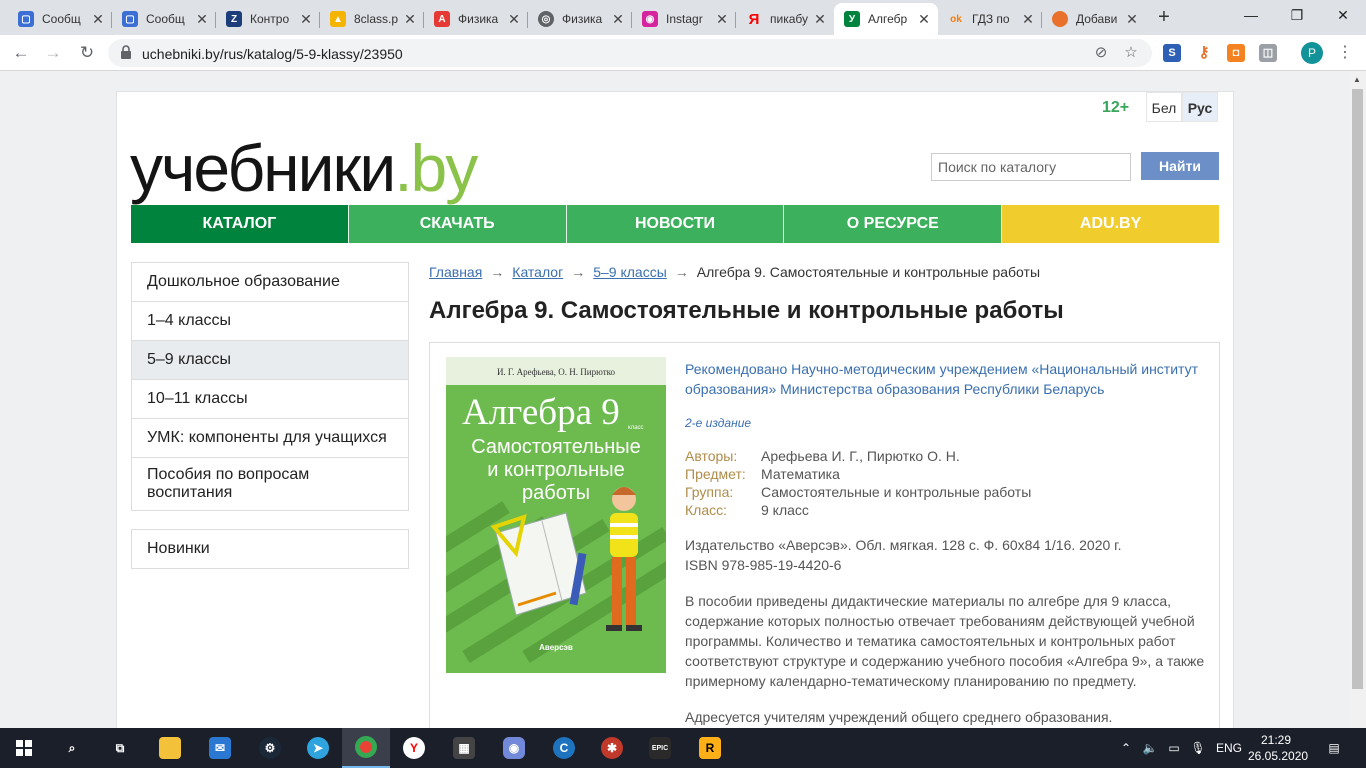 The image size is (1366, 768). Describe the element at coordinates (1101, 53) in the screenshot. I see `blocked-popup-icon: ⊘` at that location.